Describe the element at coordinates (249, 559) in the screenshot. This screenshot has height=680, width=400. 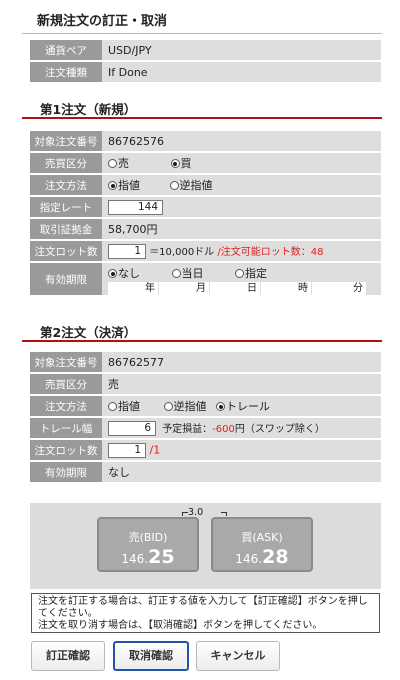
I see `ask-price-prefix: 146.` at that location.